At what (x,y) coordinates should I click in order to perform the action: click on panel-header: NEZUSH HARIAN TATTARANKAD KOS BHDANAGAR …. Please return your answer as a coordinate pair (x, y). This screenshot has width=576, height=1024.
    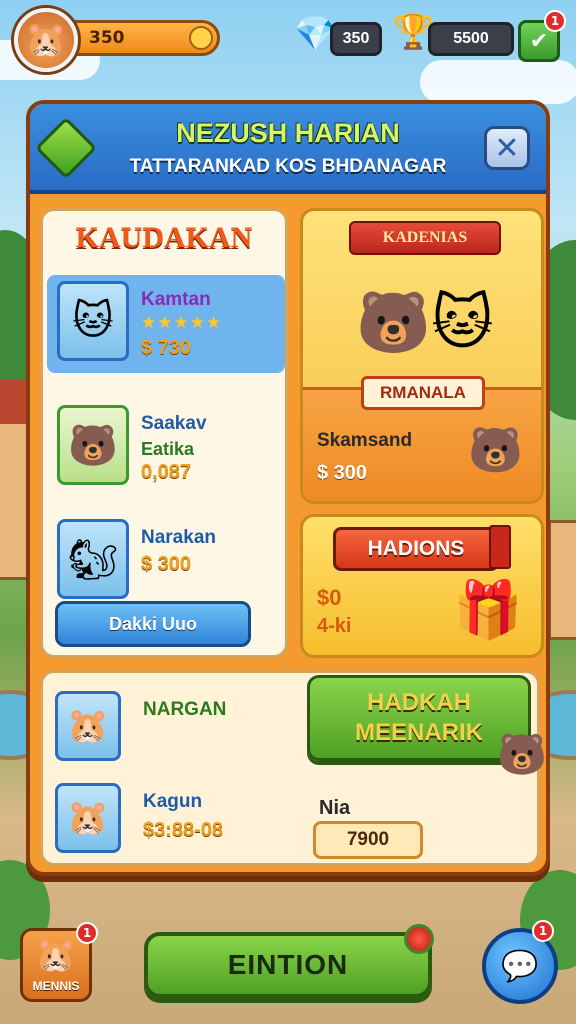
    Looking at the image, I should click on (288, 149).